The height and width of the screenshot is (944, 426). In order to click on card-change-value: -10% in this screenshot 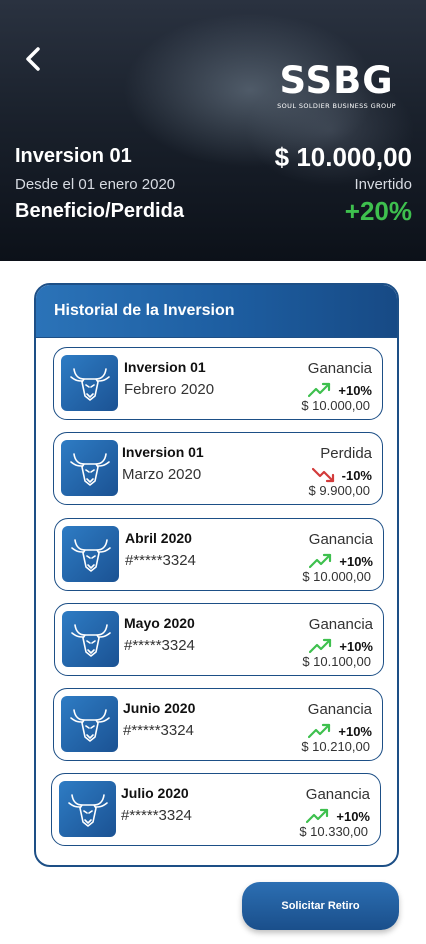, I will do `click(356, 475)`.